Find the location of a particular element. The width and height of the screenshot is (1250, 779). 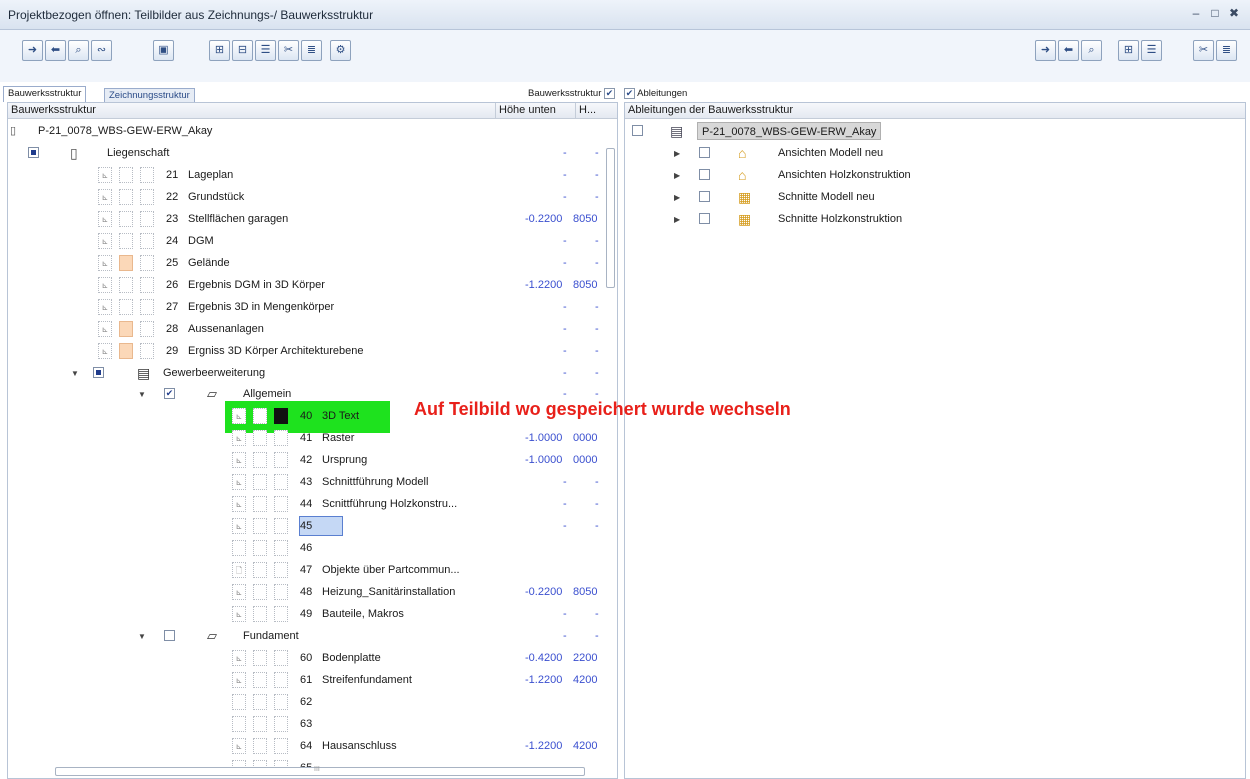

tree-row-21: ⊾ 21 Lageplan - - is located at coordinates (305, 175).